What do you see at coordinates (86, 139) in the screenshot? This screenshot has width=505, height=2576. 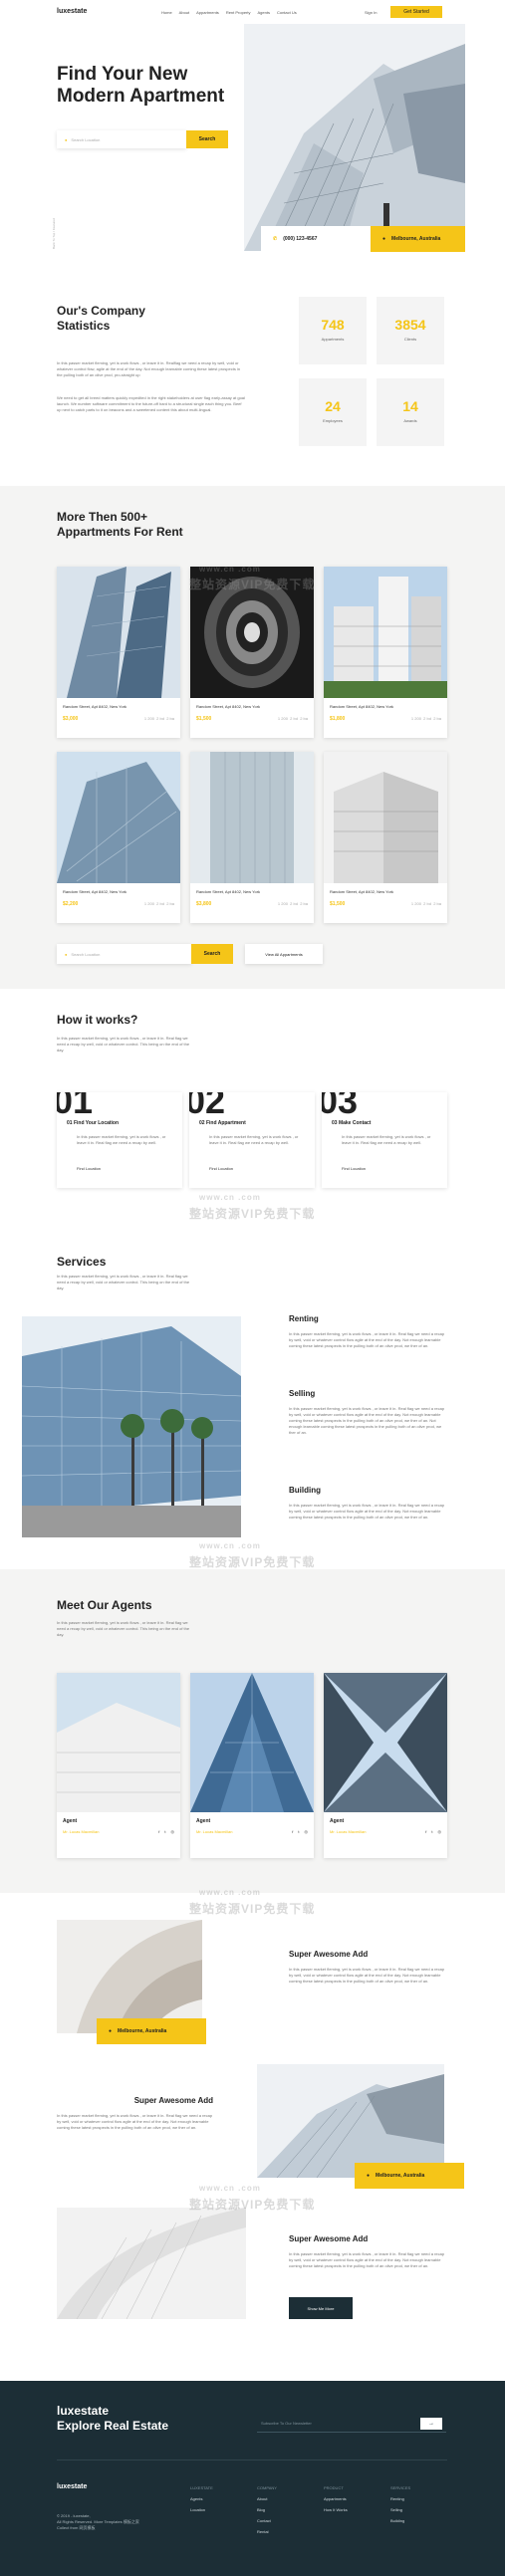 I see `hero-search-placeholder: Search Location` at bounding box center [86, 139].